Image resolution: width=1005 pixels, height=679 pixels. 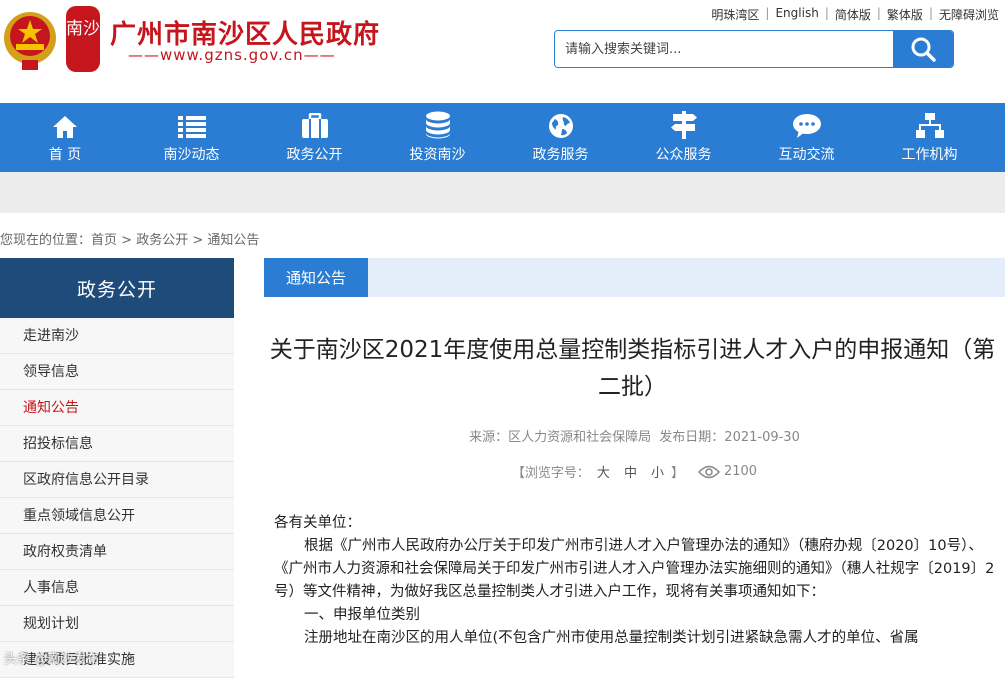 What do you see at coordinates (362, 615) in the screenshot?
I see `article-paragraph: 一、申报单位类别` at bounding box center [362, 615].